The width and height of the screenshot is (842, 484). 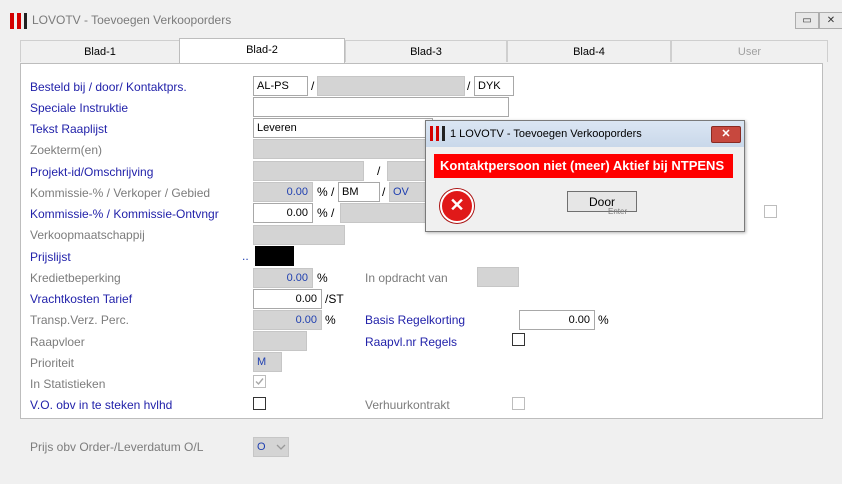 What do you see at coordinates (57, 342) in the screenshot?
I see `raapvloer-label: Raapvloer` at bounding box center [57, 342].